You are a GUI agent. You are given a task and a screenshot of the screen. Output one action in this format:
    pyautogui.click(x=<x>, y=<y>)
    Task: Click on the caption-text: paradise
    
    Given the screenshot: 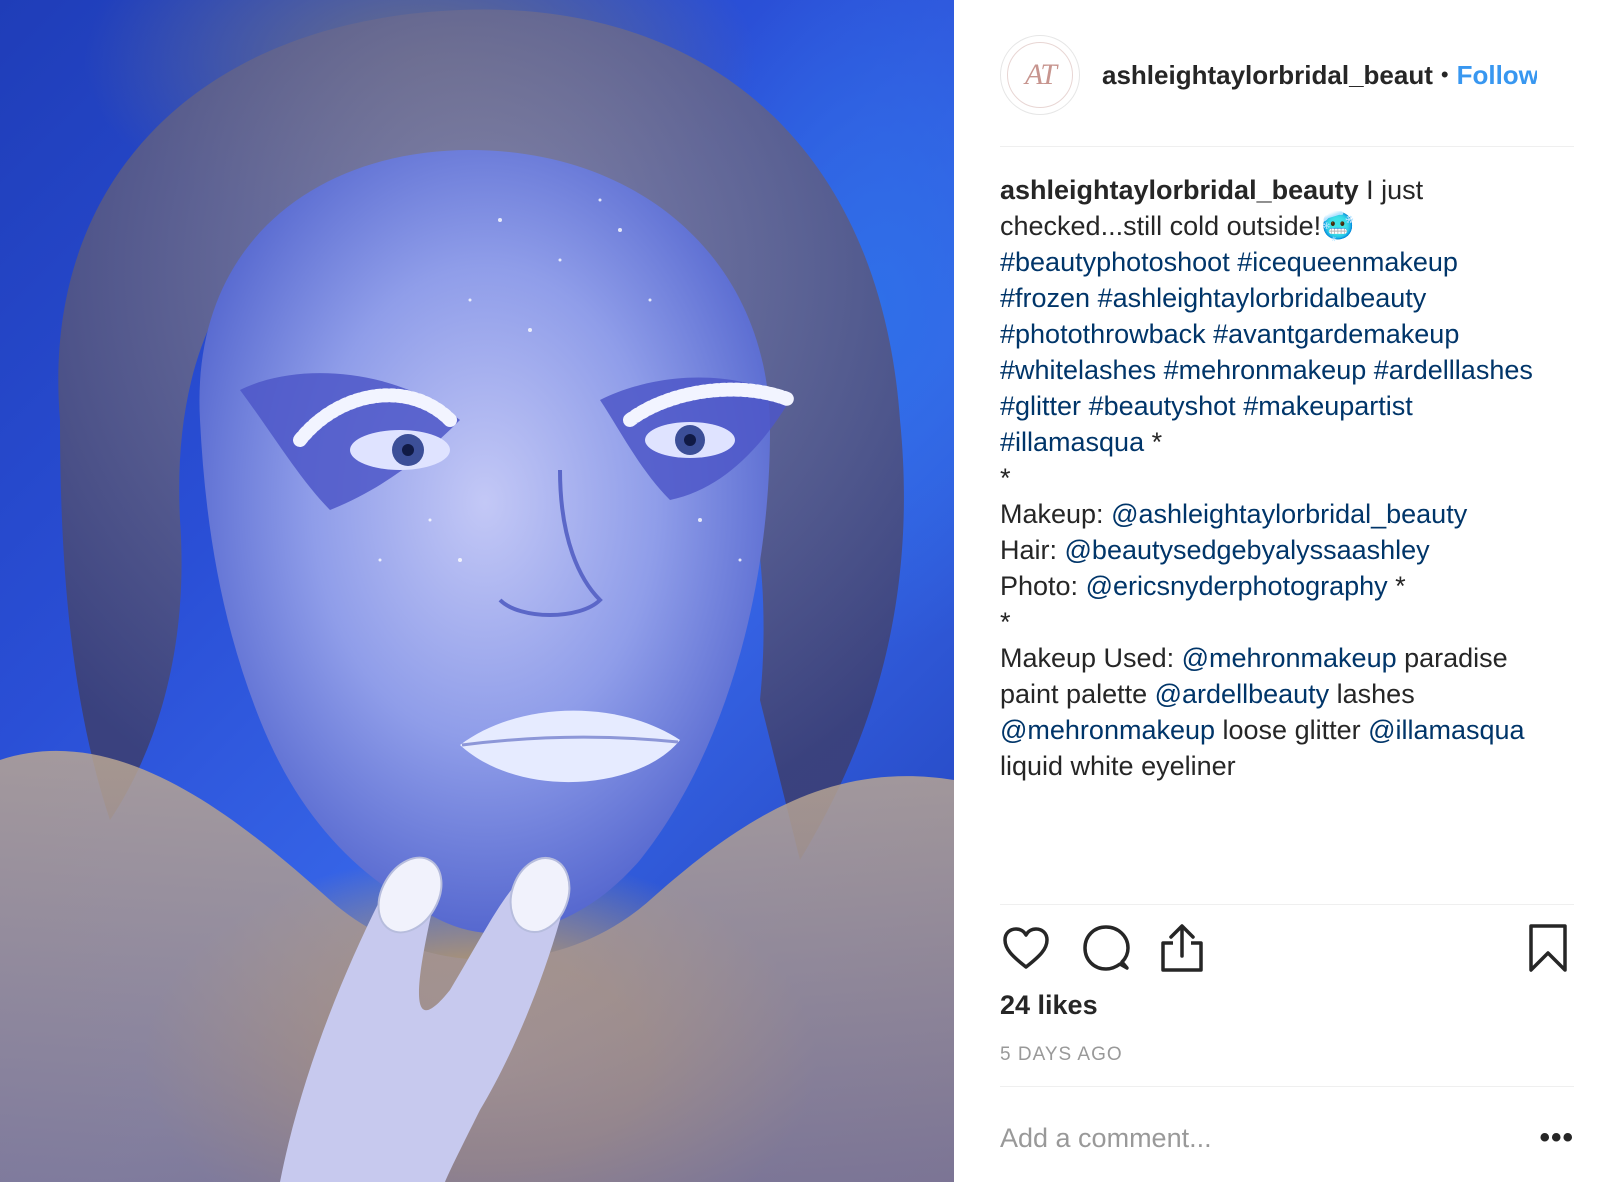 What is the action you would take?
    pyautogui.click(x=1452, y=658)
    